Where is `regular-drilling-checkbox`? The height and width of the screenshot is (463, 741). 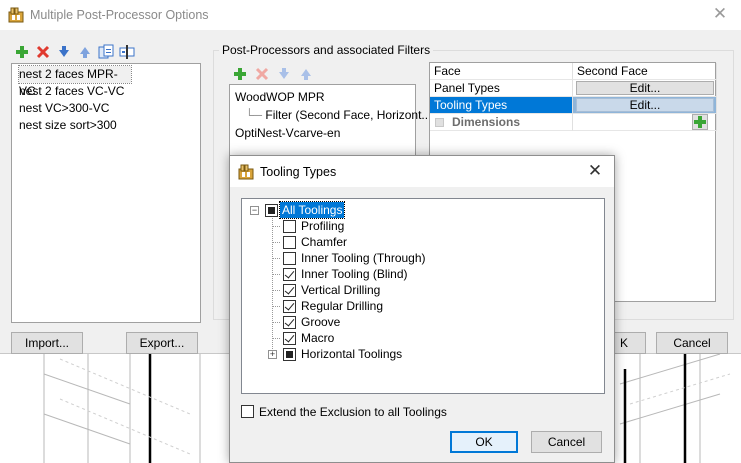
regular-drilling-checkbox is located at coordinates (289, 306).